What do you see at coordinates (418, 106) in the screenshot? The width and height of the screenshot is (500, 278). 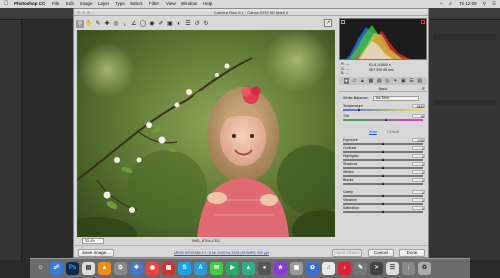 I see `slider-value: 4850` at bounding box center [418, 106].